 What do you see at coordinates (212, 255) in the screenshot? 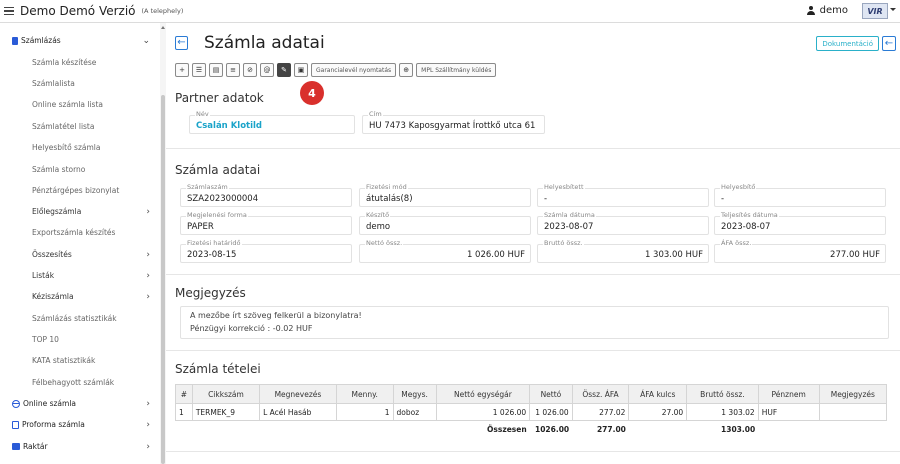
I see `field-value: 2023-08-15` at bounding box center [212, 255].